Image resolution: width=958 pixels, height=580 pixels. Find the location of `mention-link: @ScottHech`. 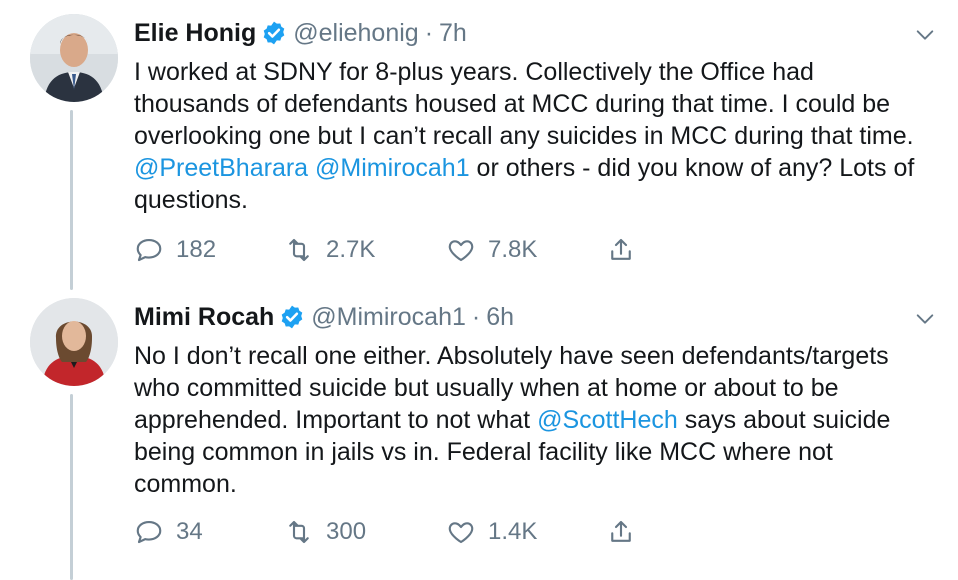

mention-link: @ScottHech is located at coordinates (607, 420).